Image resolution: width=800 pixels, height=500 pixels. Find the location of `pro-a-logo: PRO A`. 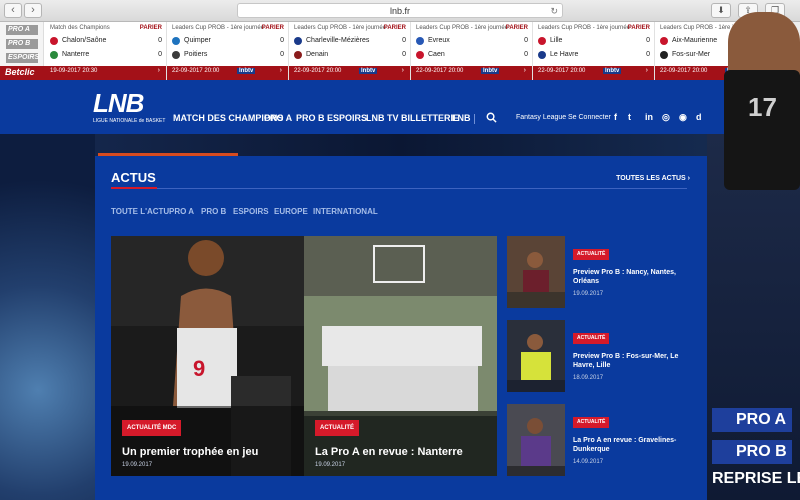

pro-a-logo: PRO A is located at coordinates (22, 30).